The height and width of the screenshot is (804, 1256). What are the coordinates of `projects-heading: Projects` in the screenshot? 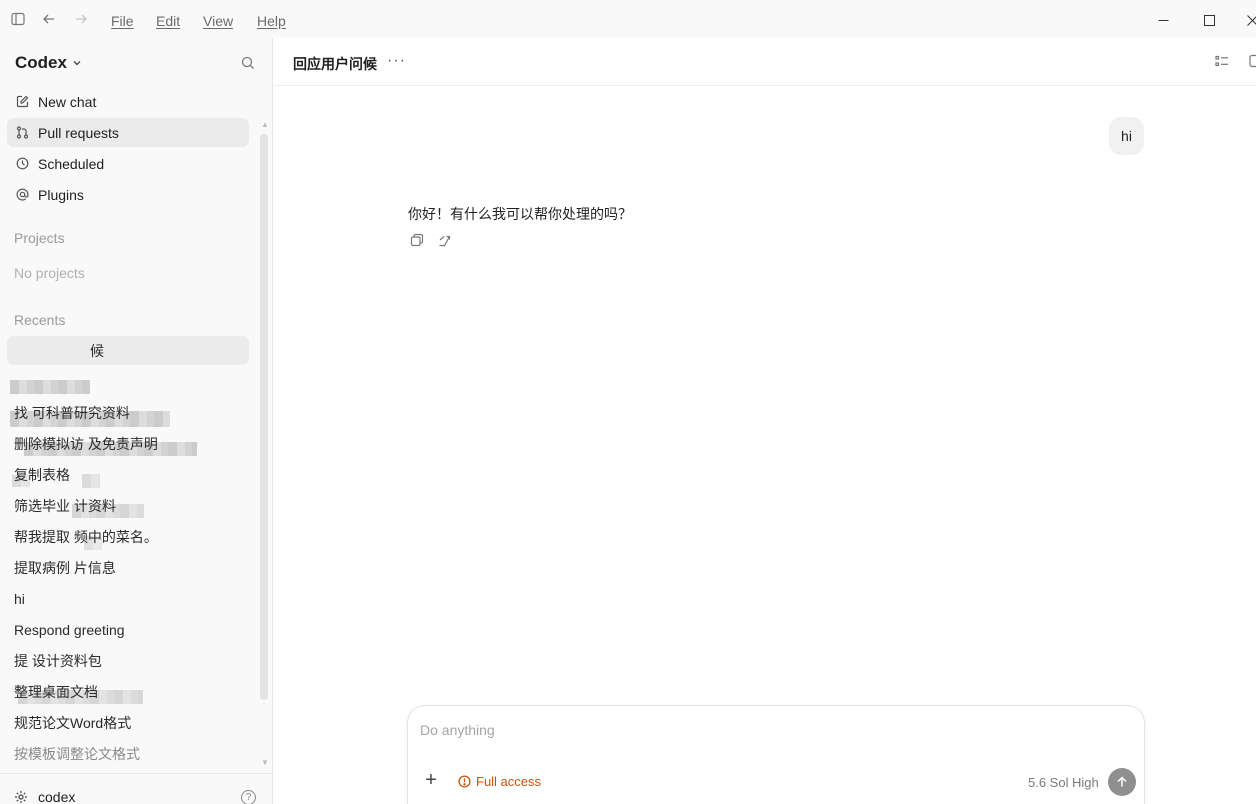 It's located at (39, 238).